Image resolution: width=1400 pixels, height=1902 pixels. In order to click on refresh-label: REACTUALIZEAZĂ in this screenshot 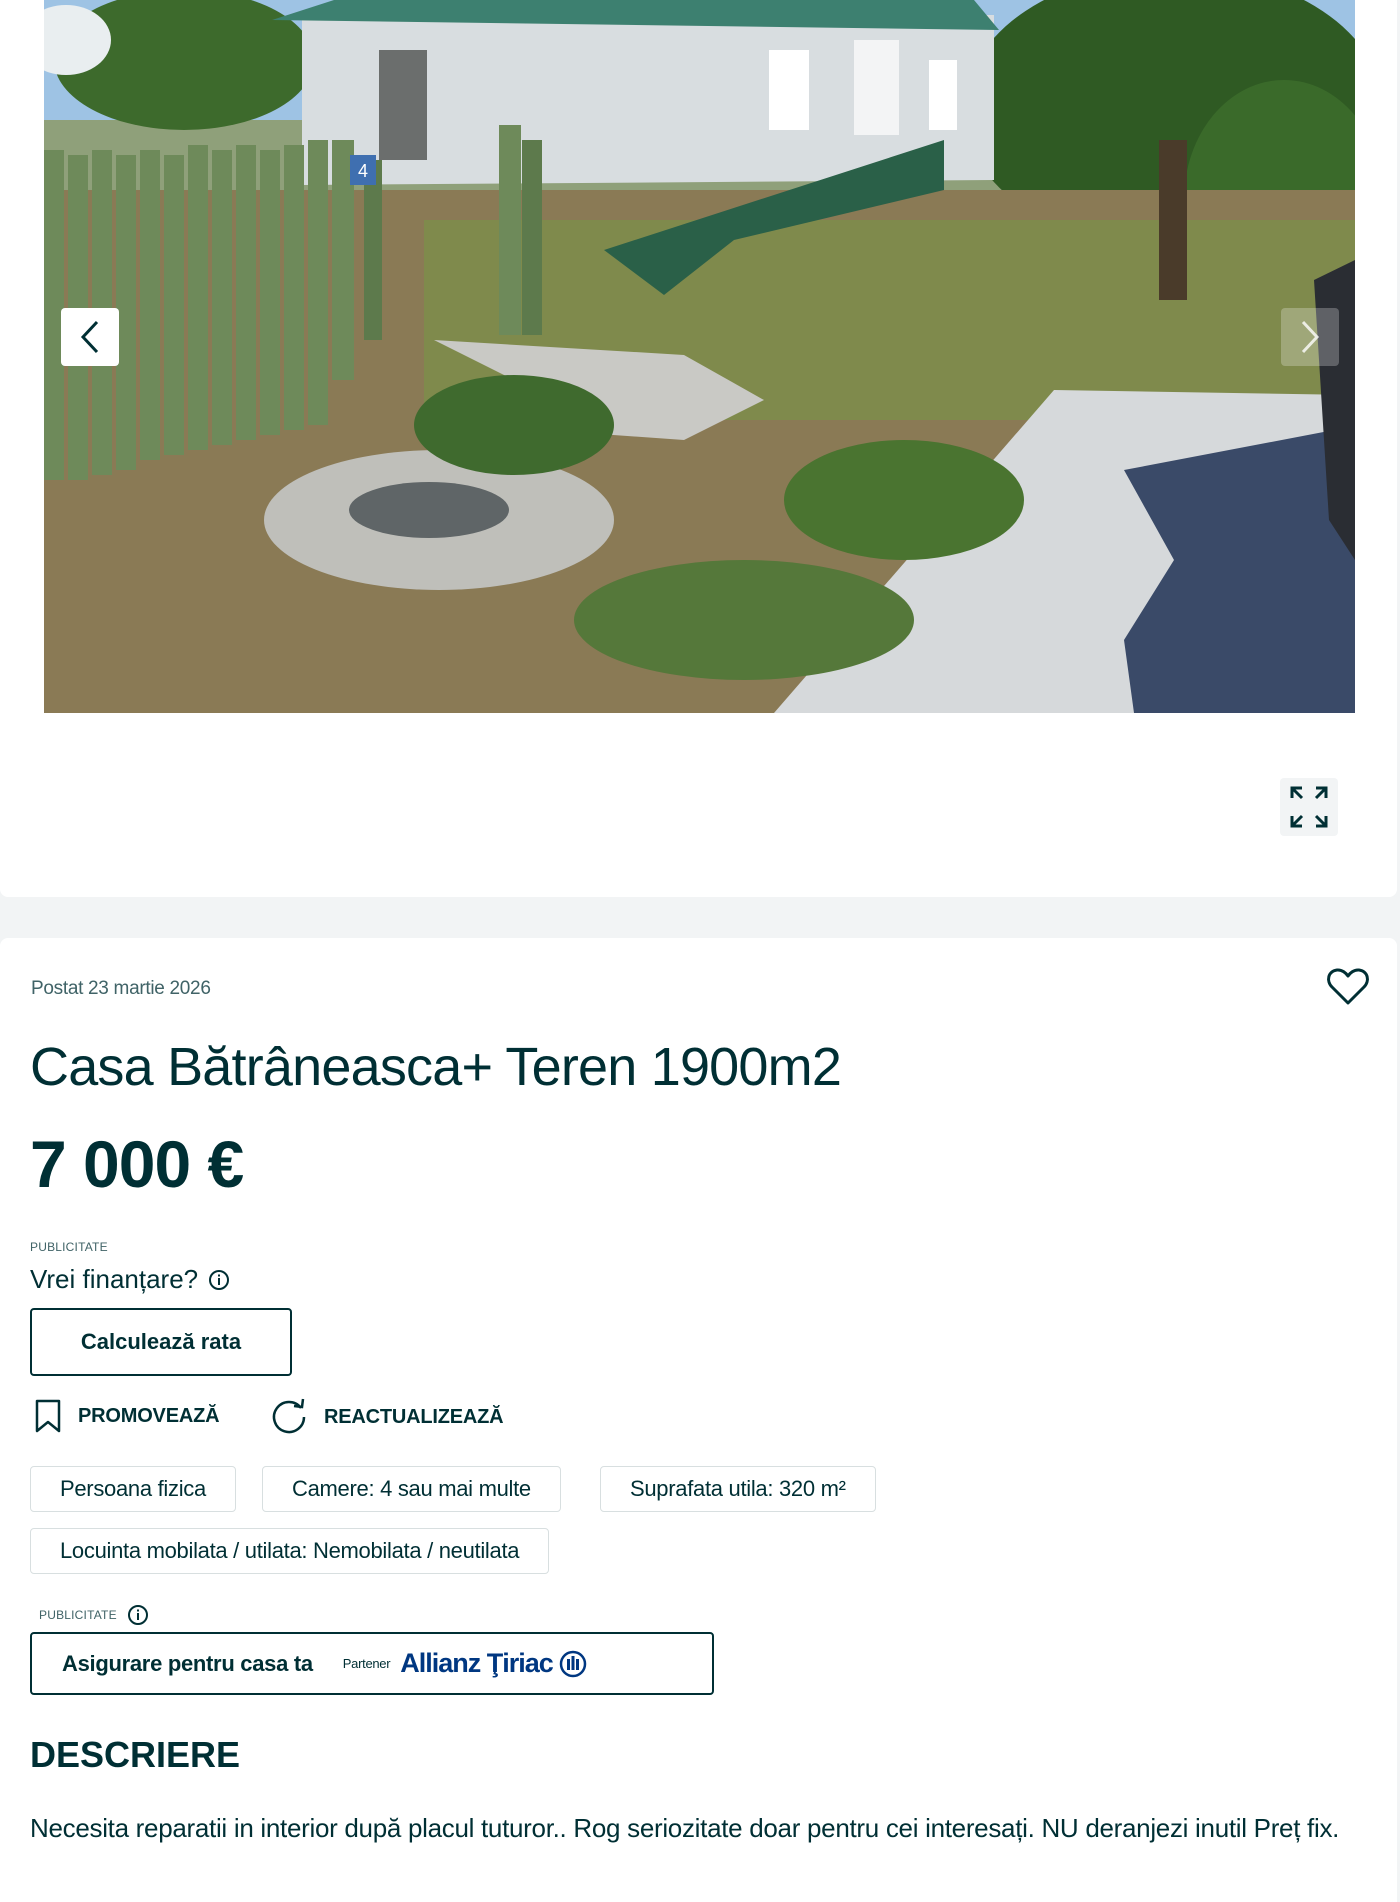, I will do `click(414, 1416)`.